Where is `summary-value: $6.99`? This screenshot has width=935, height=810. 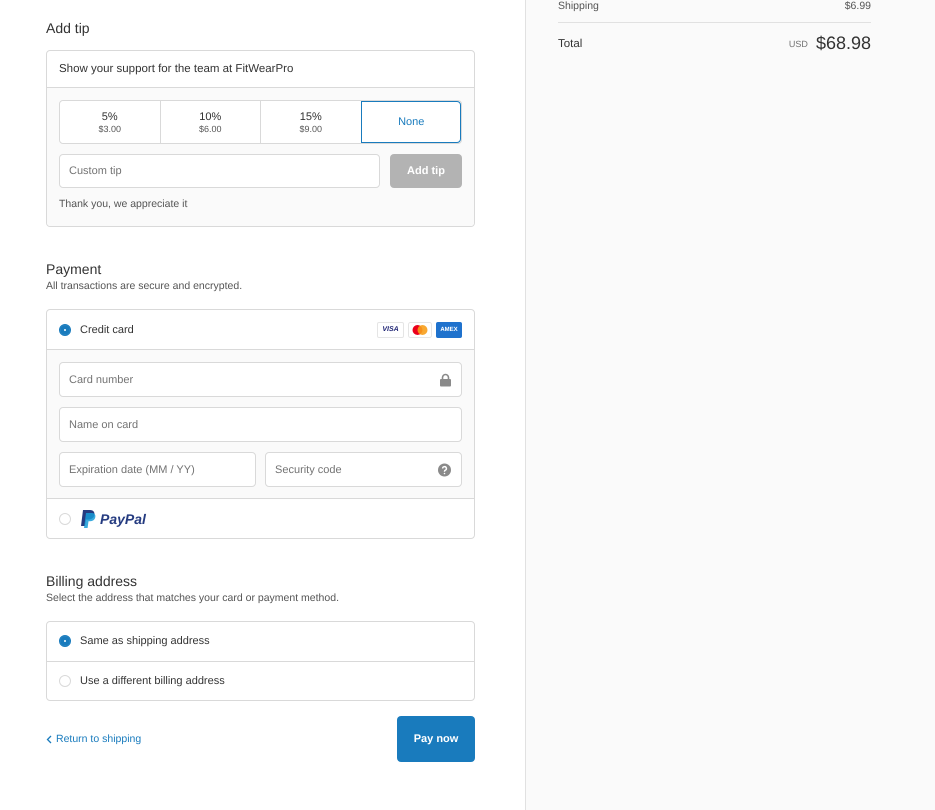 summary-value: $6.99 is located at coordinates (857, 6).